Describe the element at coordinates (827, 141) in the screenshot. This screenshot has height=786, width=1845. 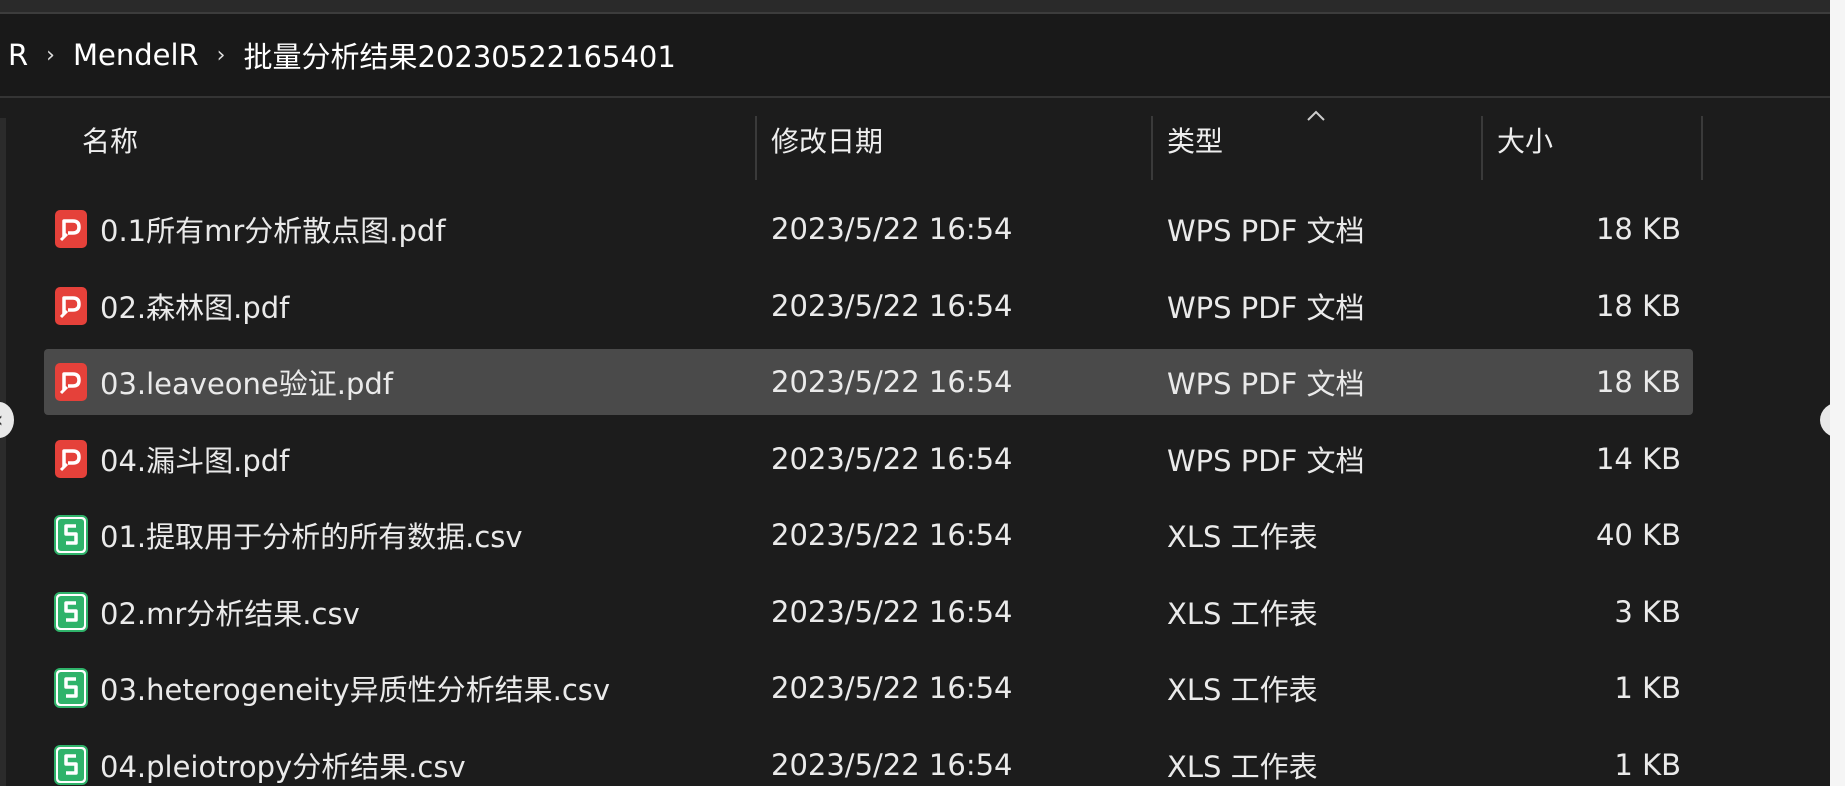
I see `column-header-modified-label: 修改日期` at that location.